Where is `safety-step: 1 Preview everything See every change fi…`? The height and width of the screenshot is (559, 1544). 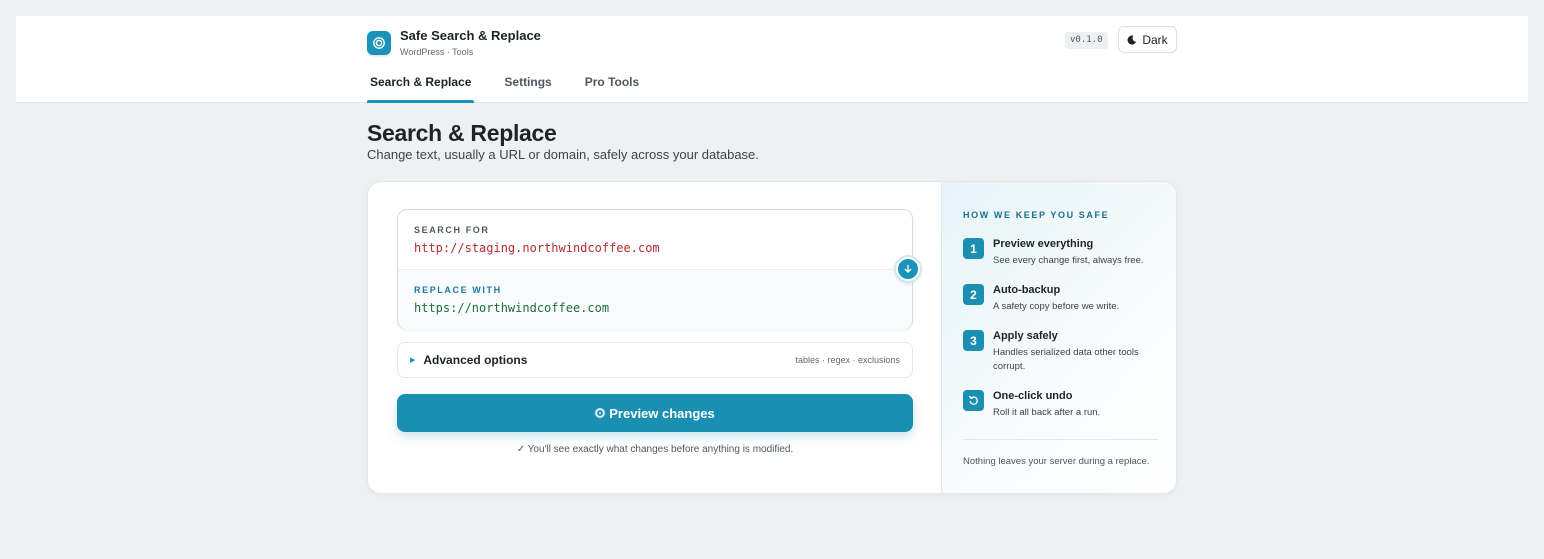 safety-step: 1 Preview everything See every change fi… is located at coordinates (1063, 253).